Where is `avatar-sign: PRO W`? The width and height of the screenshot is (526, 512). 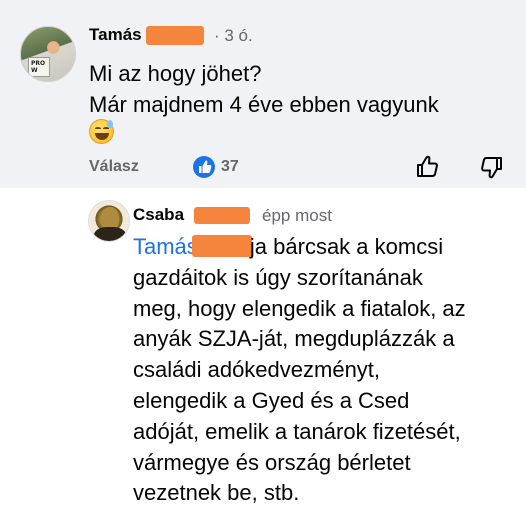 avatar-sign: PRO W is located at coordinates (39, 67).